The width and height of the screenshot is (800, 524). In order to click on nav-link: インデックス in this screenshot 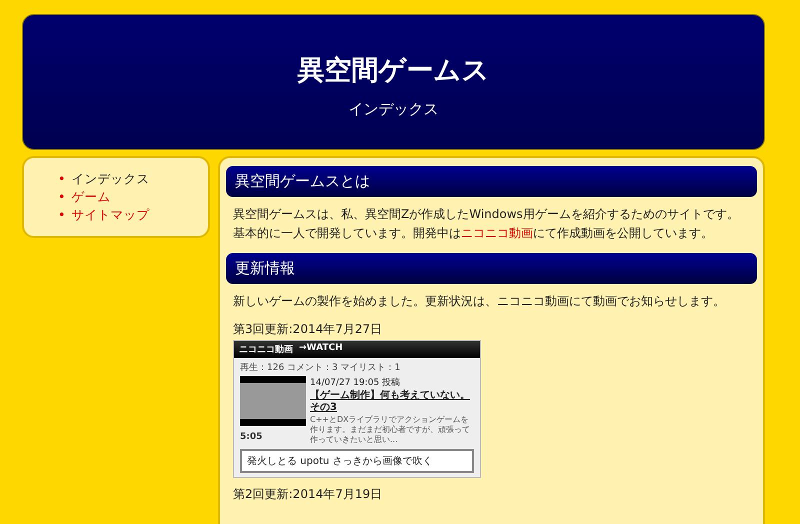, I will do `click(110, 178)`.